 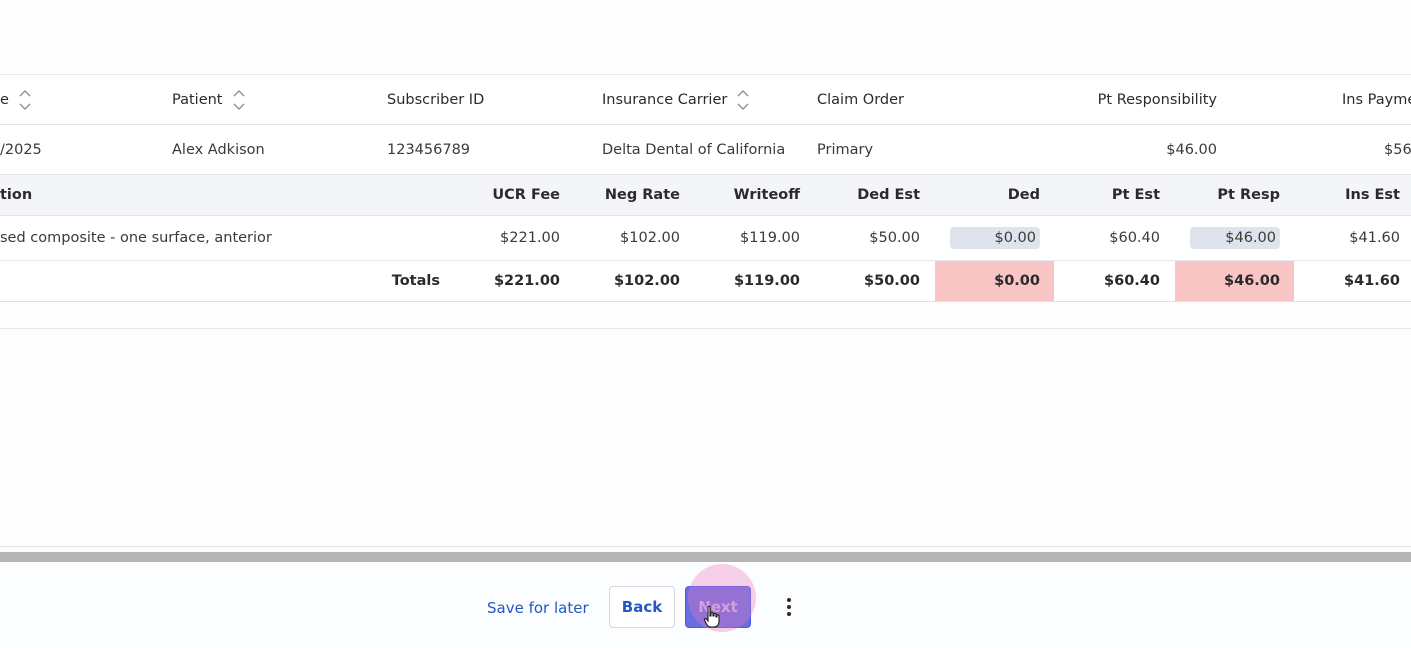 I want to click on claim-order-header-label: Claim Order, so click(x=861, y=99).